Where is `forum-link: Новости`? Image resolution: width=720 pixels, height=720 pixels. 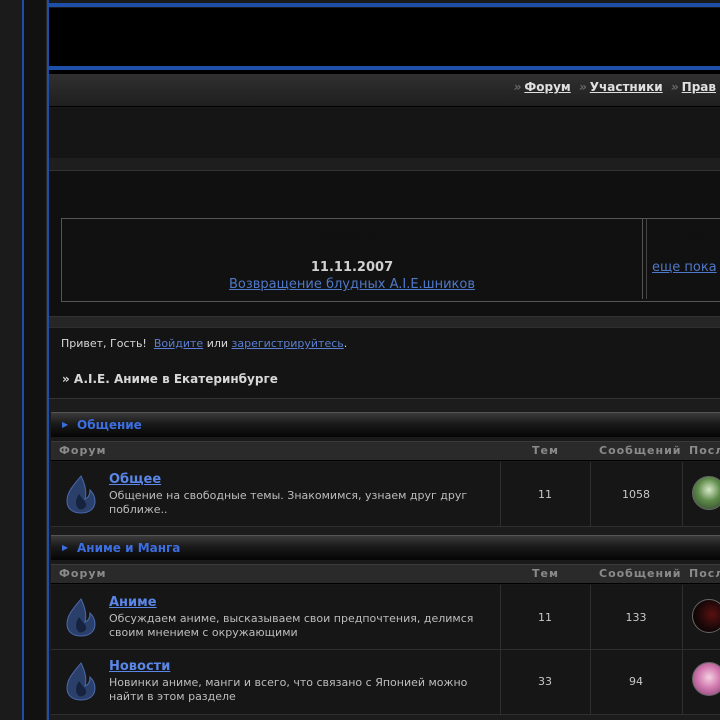 forum-link: Новости is located at coordinates (139, 666).